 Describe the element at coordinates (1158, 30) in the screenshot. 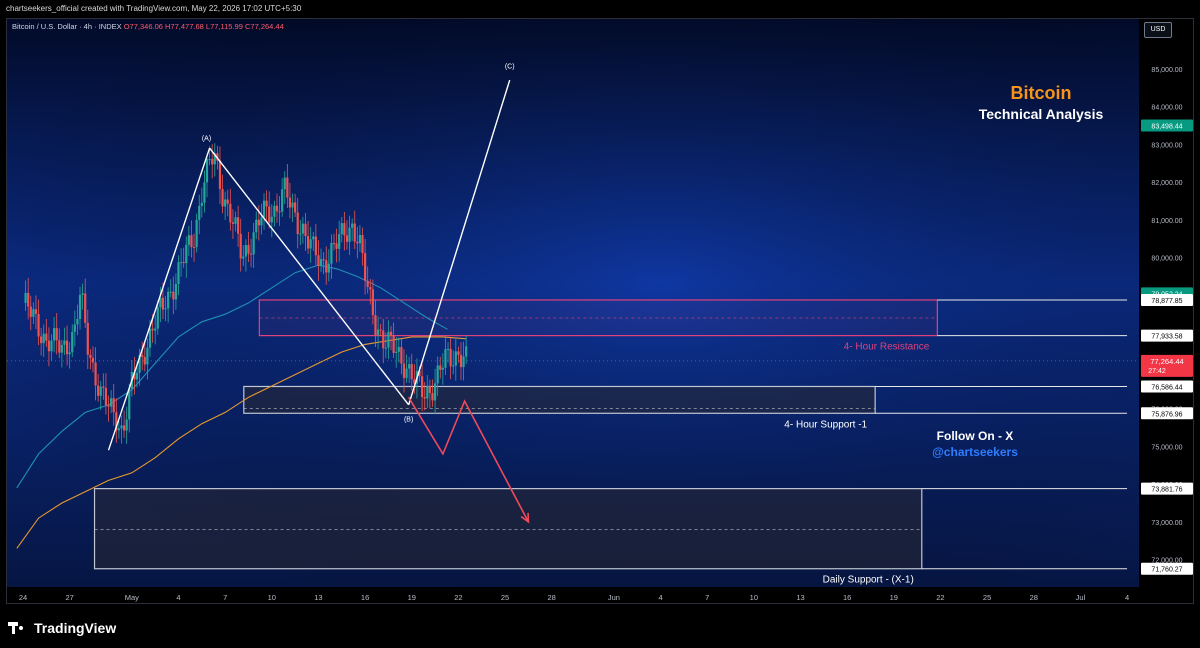

I see `currency-button: USD` at that location.